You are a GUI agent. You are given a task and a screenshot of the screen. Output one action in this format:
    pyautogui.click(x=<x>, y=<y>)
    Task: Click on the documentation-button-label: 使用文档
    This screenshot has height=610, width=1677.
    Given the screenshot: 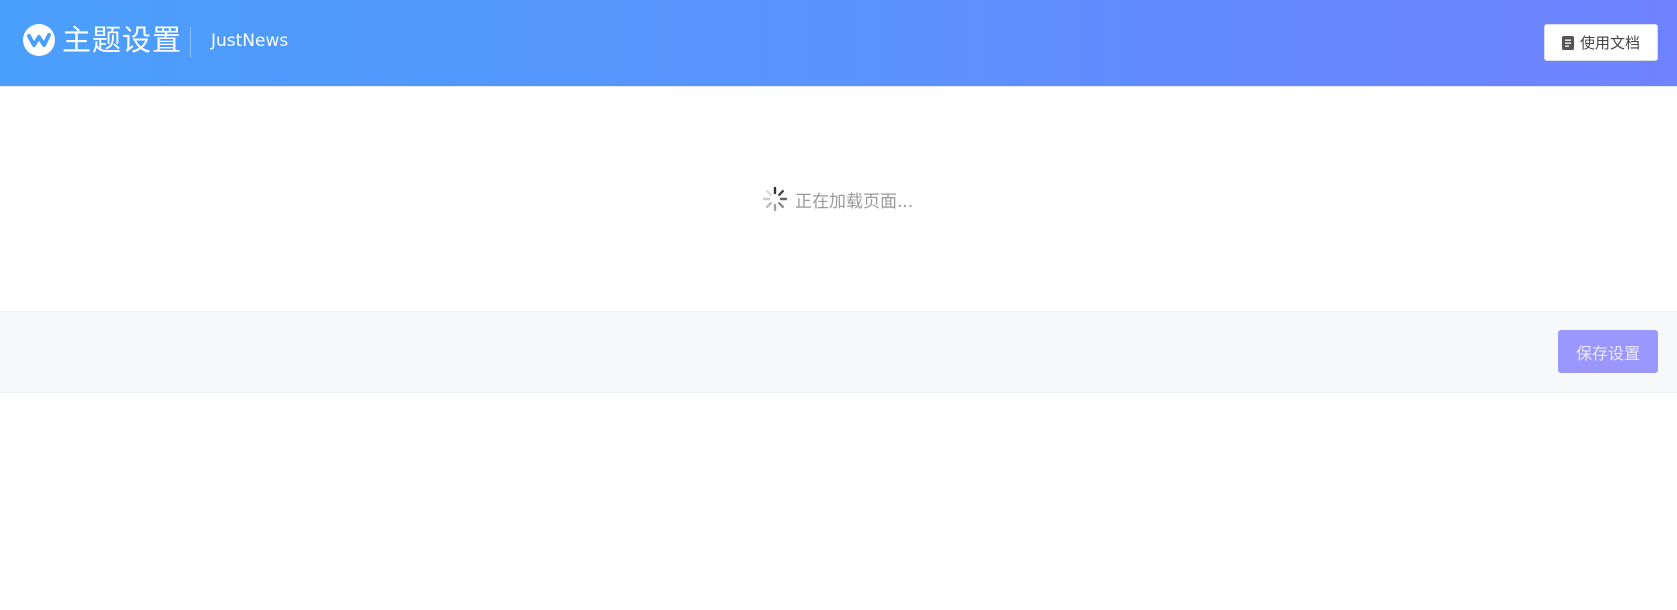 What is the action you would take?
    pyautogui.click(x=1609, y=43)
    